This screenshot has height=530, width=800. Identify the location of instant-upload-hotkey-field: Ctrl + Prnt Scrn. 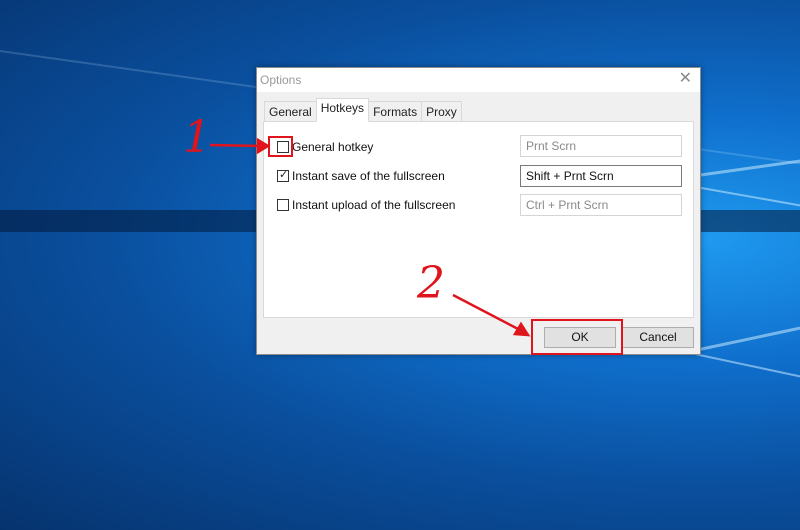
(601, 205).